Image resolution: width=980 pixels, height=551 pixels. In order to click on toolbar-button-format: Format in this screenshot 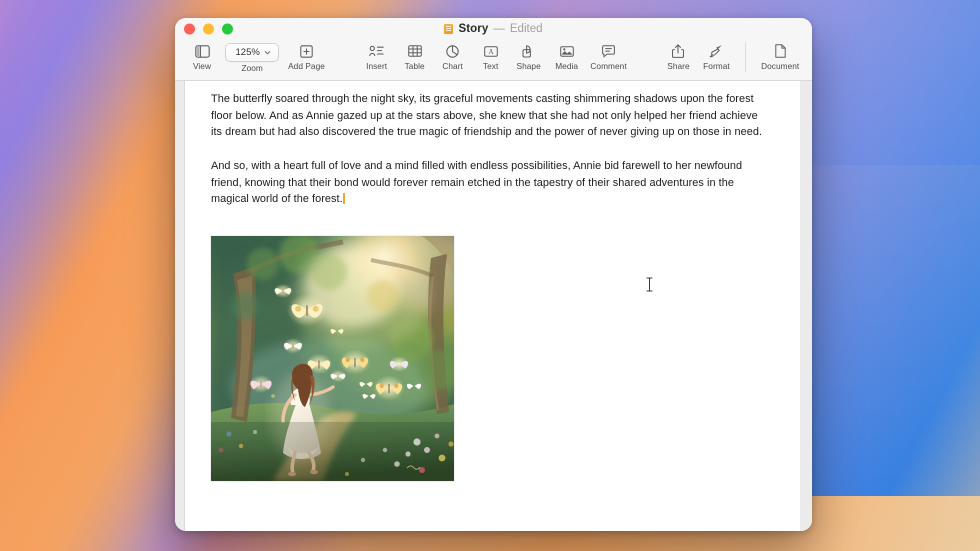, I will do `click(716, 55)`.